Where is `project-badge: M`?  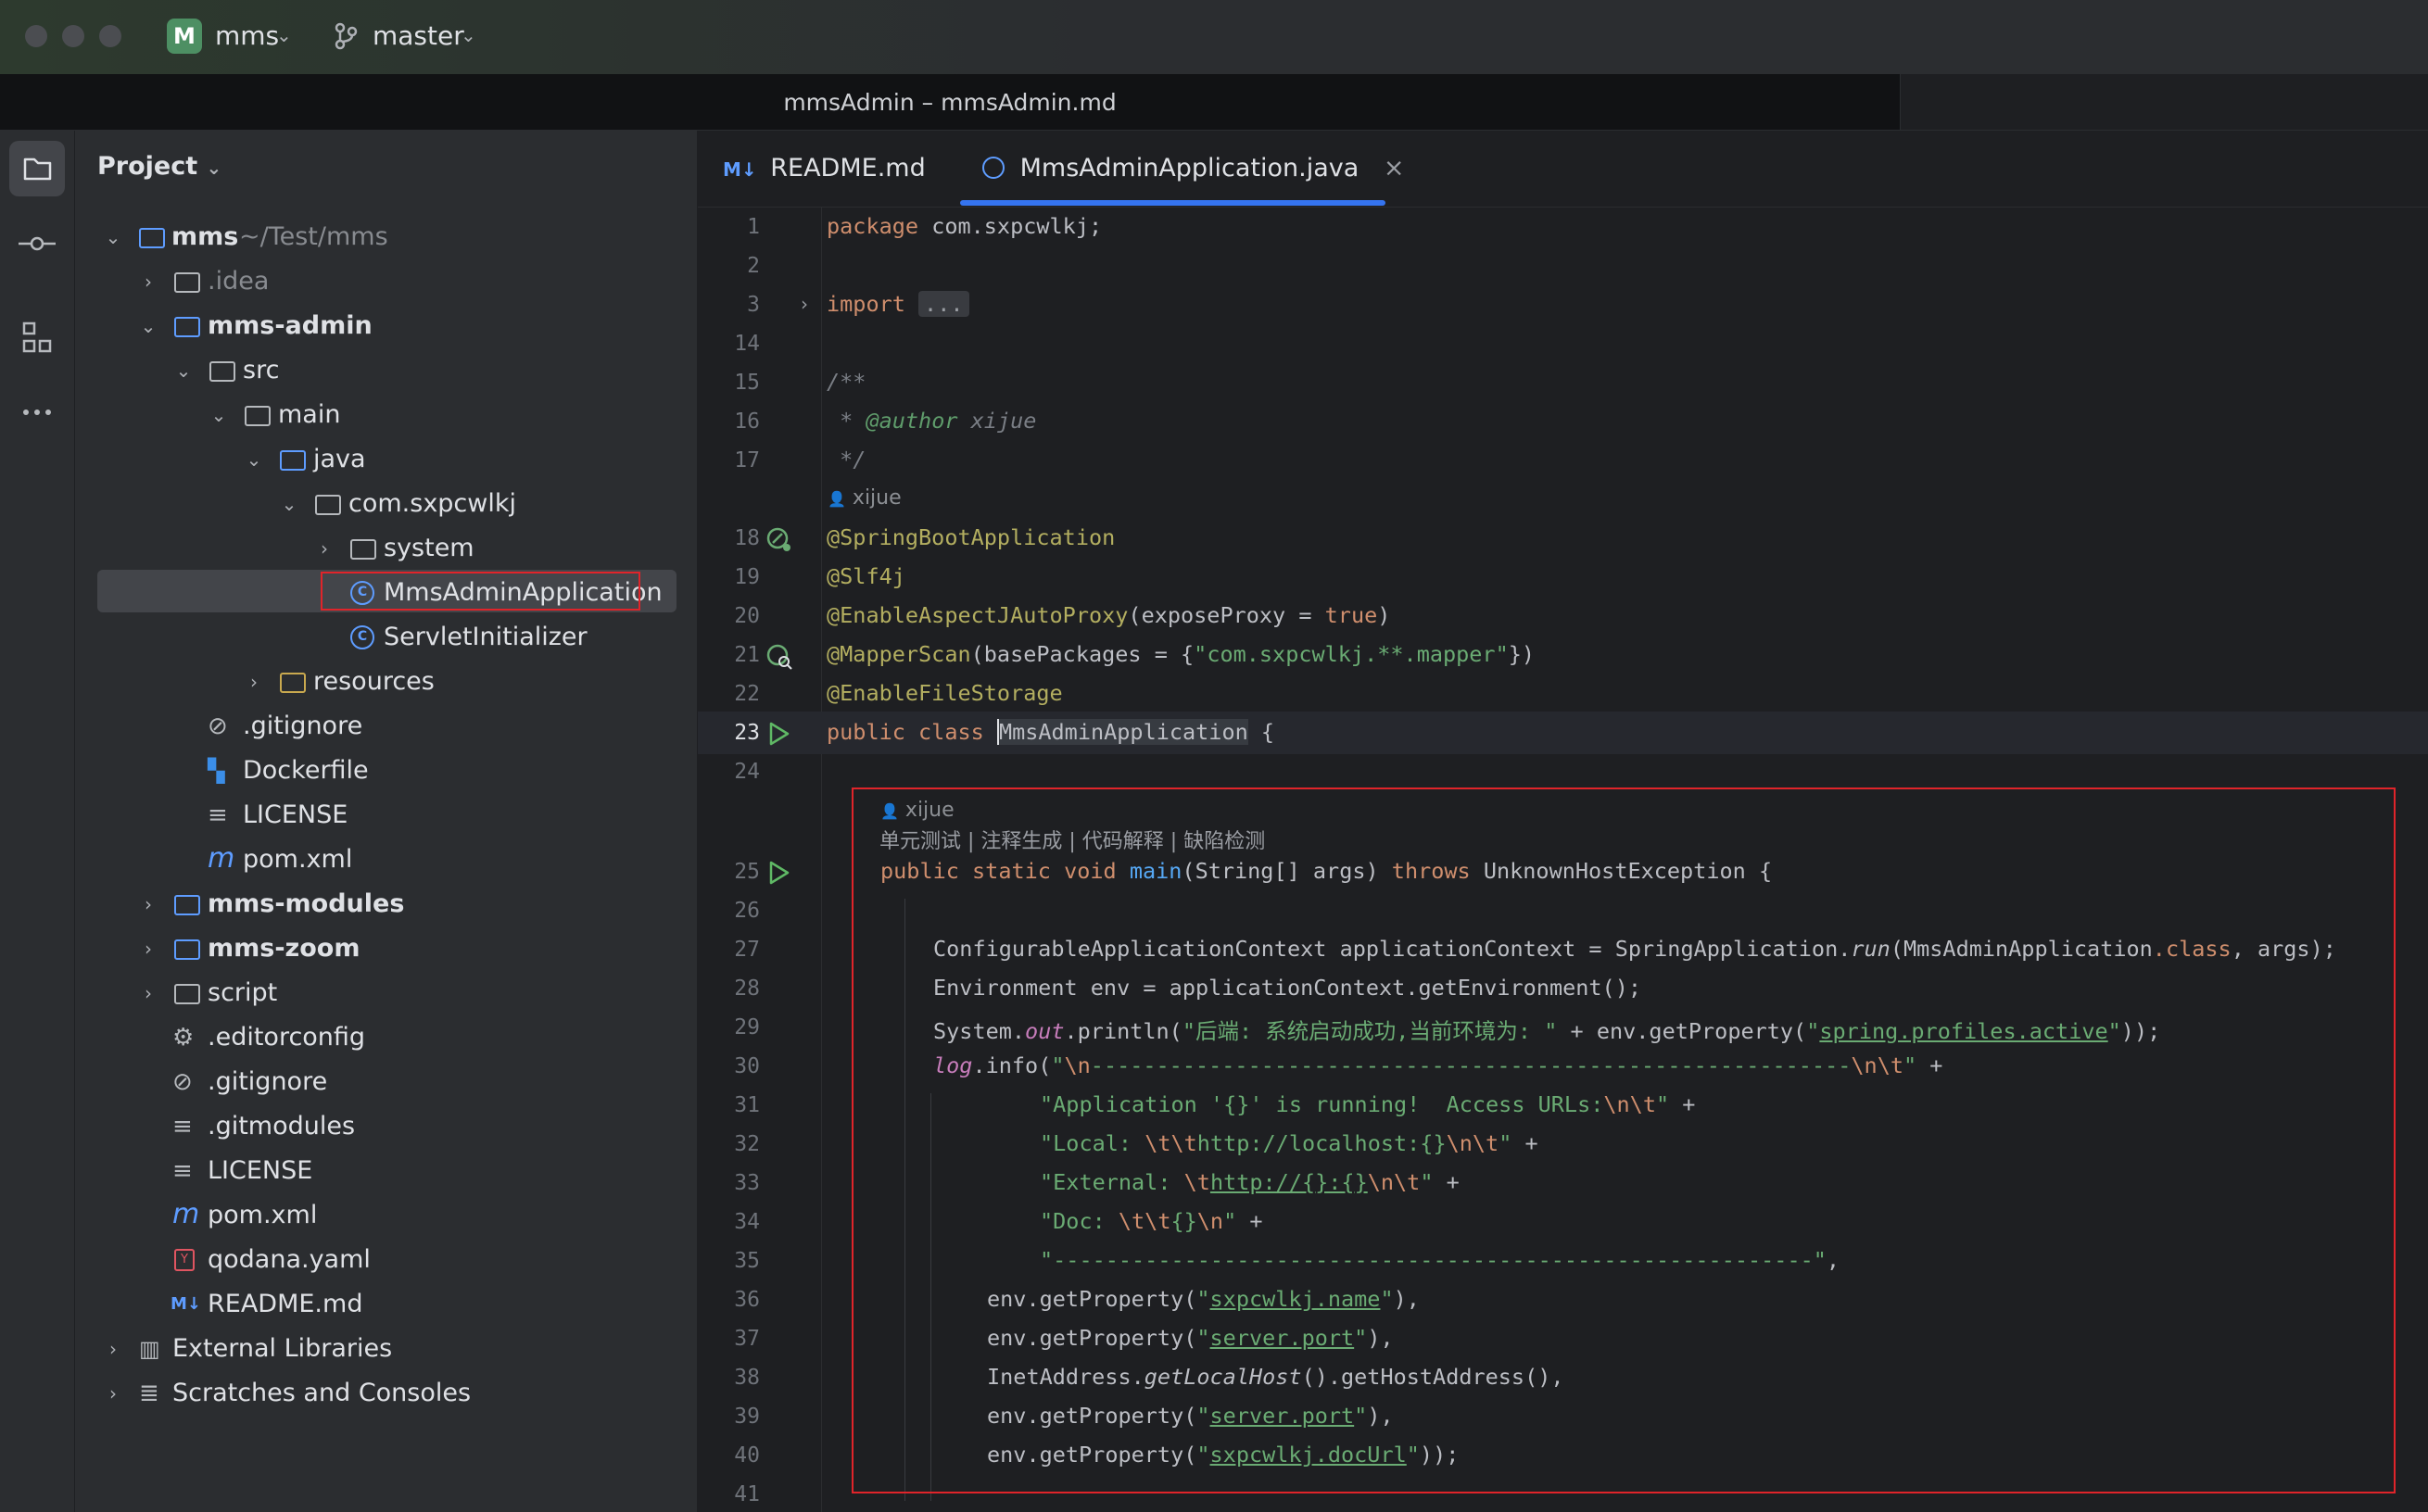
project-badge: M is located at coordinates (184, 36).